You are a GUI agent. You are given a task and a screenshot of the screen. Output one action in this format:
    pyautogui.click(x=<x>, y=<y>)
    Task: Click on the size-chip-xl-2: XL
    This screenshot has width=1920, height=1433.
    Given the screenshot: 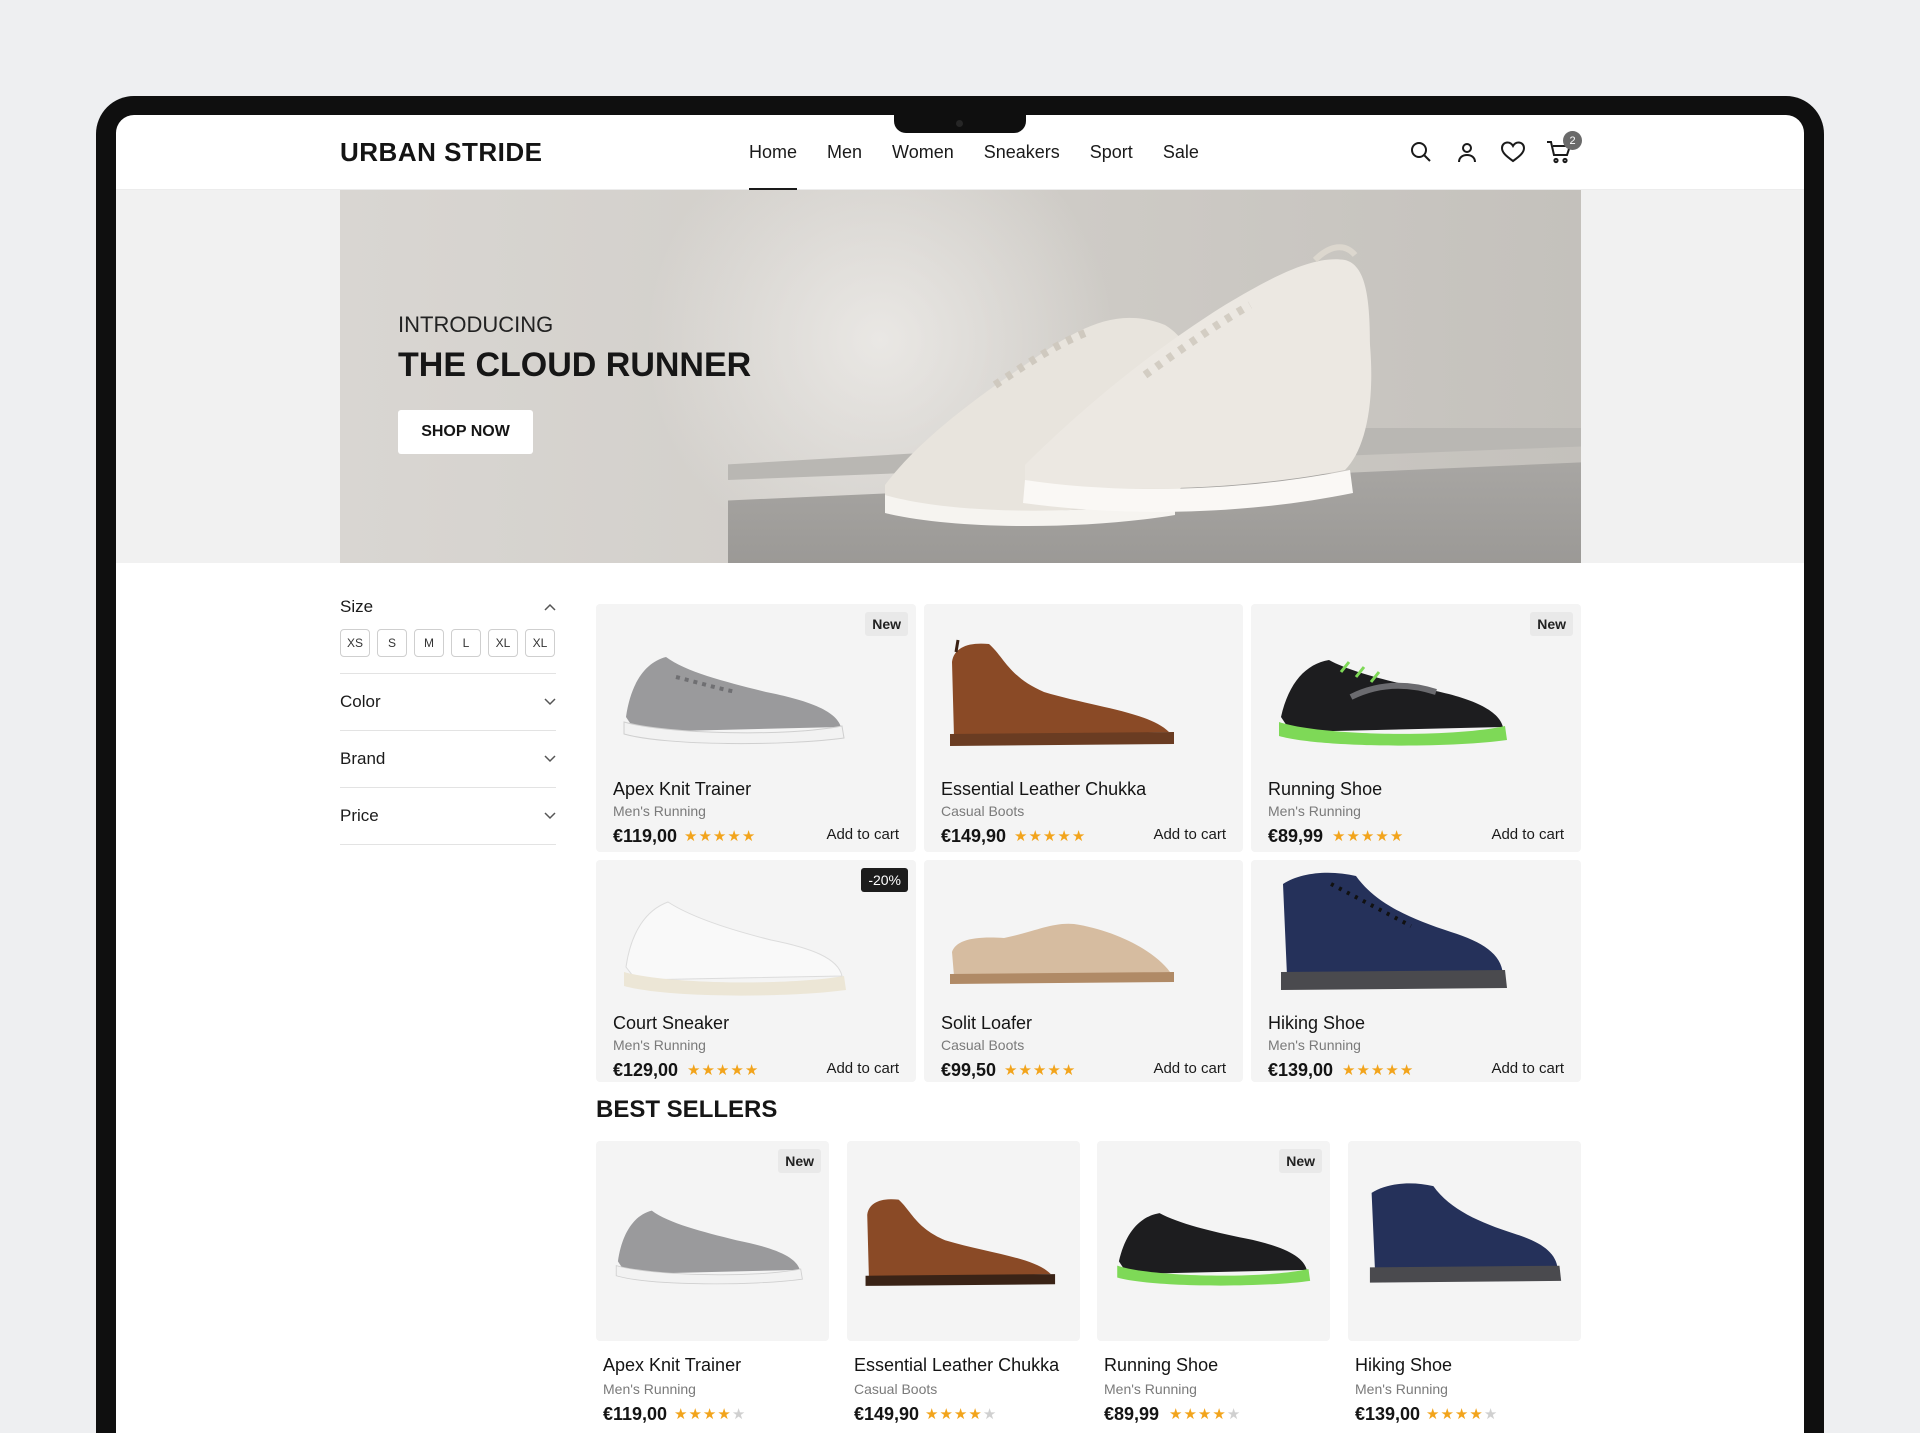 What is the action you would take?
    pyautogui.click(x=540, y=643)
    